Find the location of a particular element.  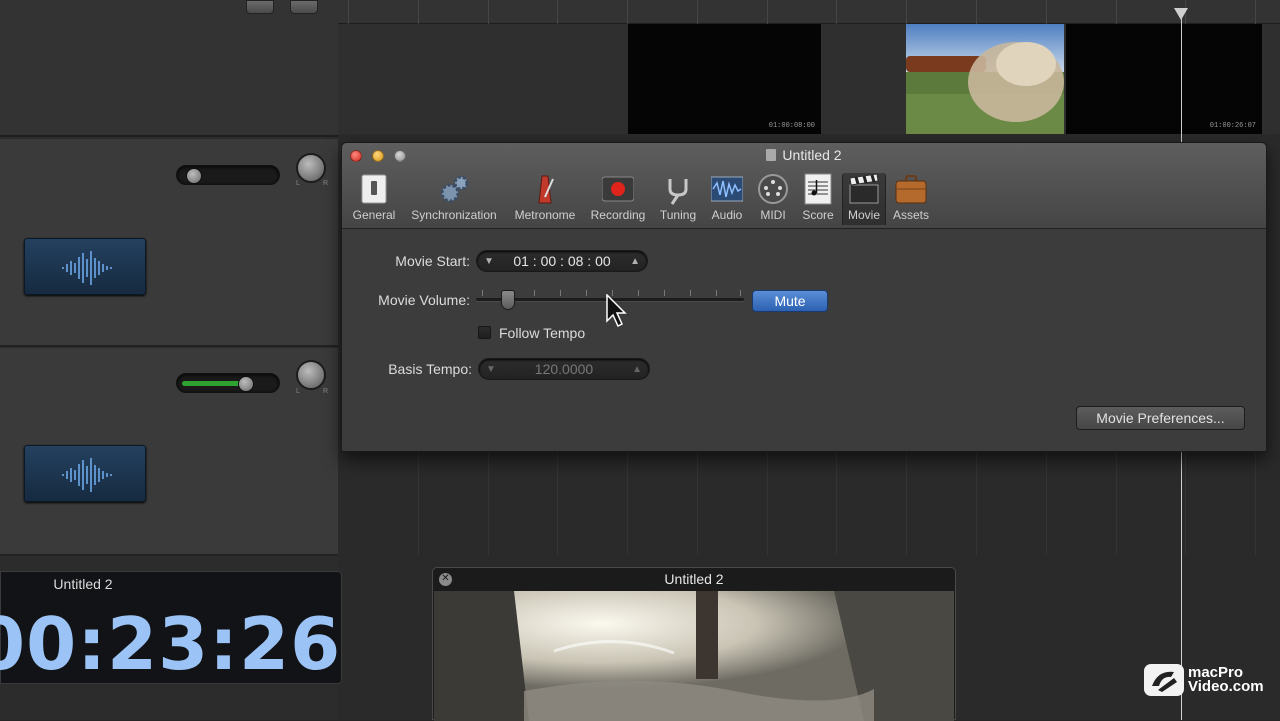

thumbnail-timecode: 01:00:08:00 is located at coordinates (791, 126).